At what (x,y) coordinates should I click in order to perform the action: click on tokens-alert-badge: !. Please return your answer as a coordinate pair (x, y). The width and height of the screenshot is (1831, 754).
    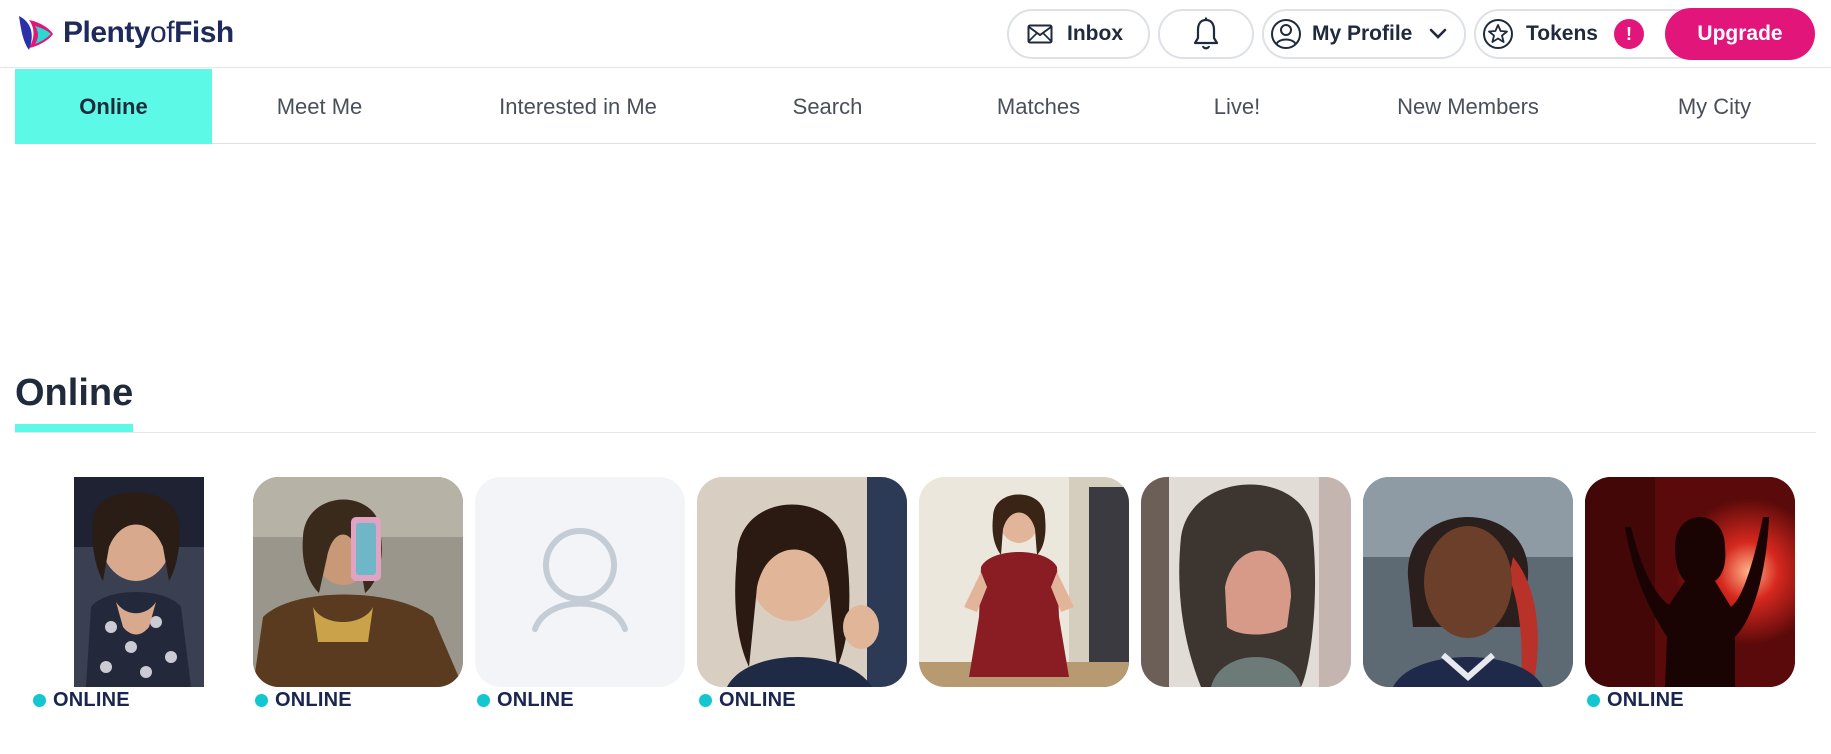
    Looking at the image, I should click on (1628, 34).